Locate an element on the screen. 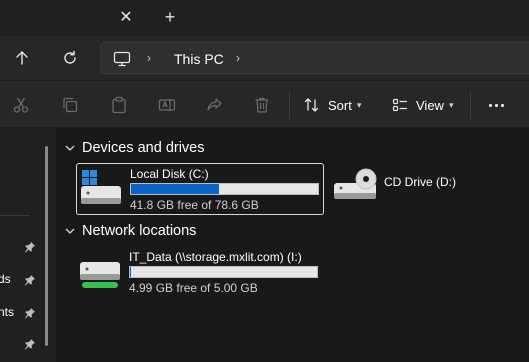 The height and width of the screenshot is (362, 529). drive-free-space: 41.8 GB free of 78.6 GB is located at coordinates (194, 205).